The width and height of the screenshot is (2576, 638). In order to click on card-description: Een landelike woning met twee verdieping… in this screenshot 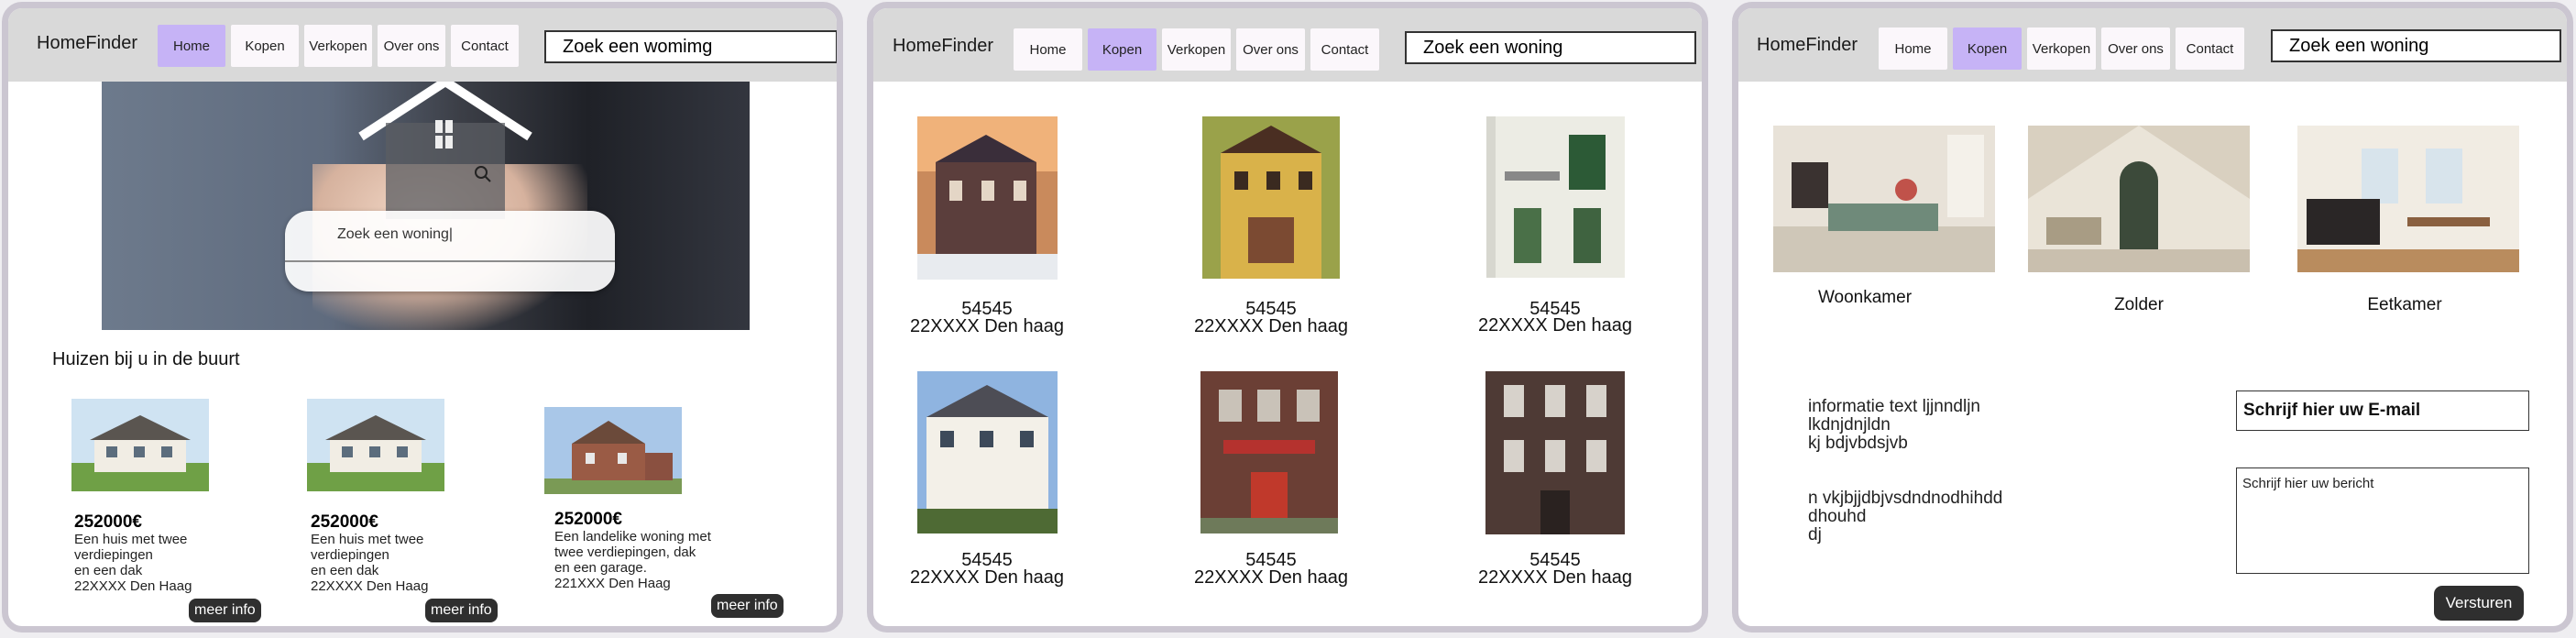, I will do `click(632, 560)`.